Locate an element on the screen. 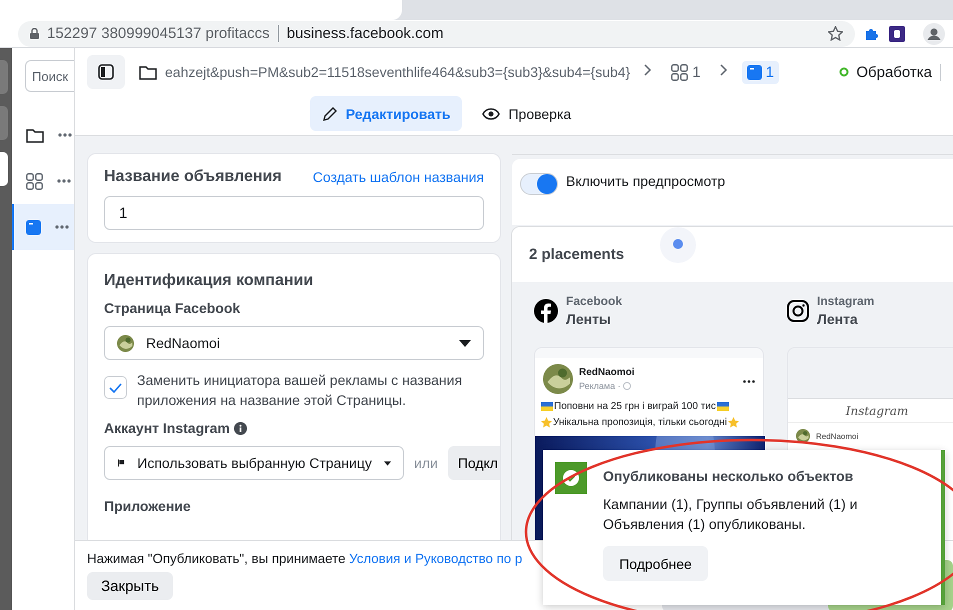 This screenshot has width=953, height=610. field-label: Страница Facebook is located at coordinates (173, 308).